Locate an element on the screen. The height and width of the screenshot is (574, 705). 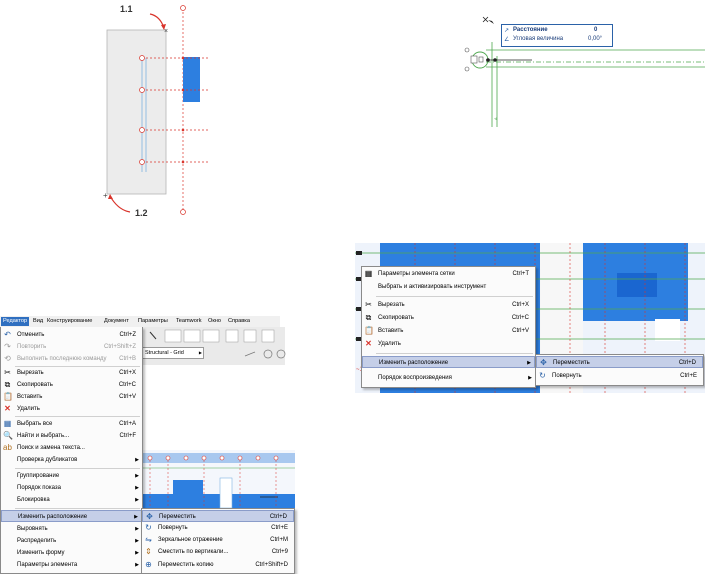
redo-icon: ↷ is located at coordinates (7, 346).